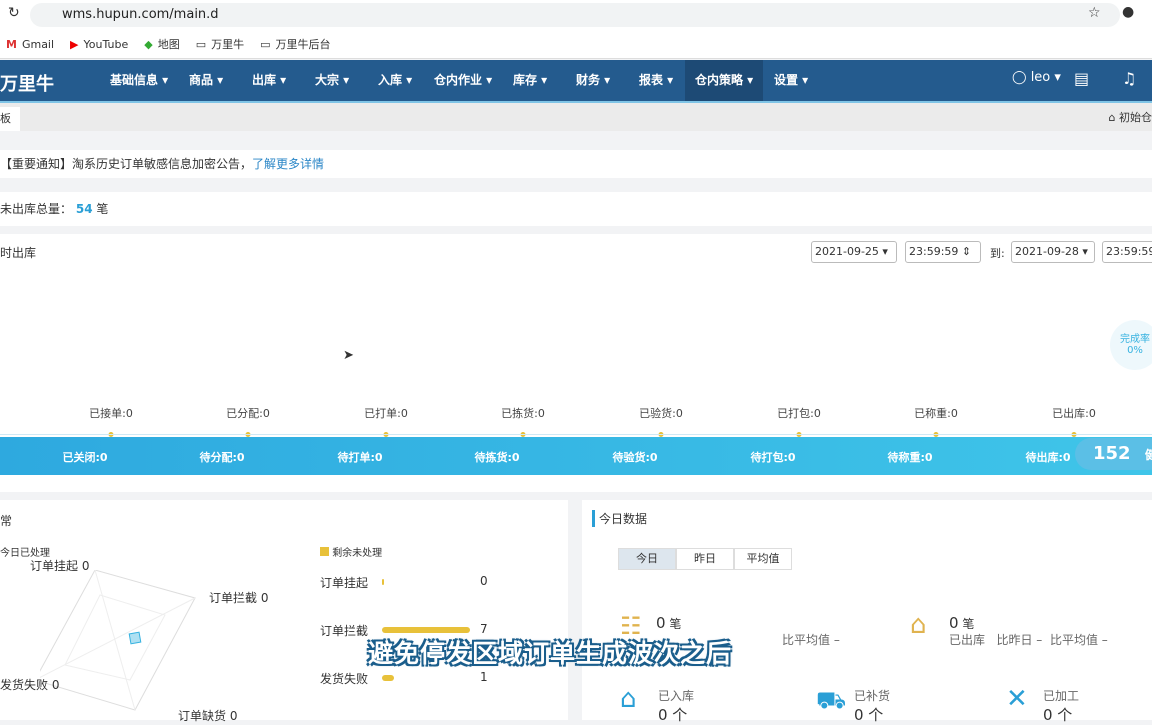  Describe the element at coordinates (484, 581) in the screenshot. I see `exception-row-value: 0` at that location.